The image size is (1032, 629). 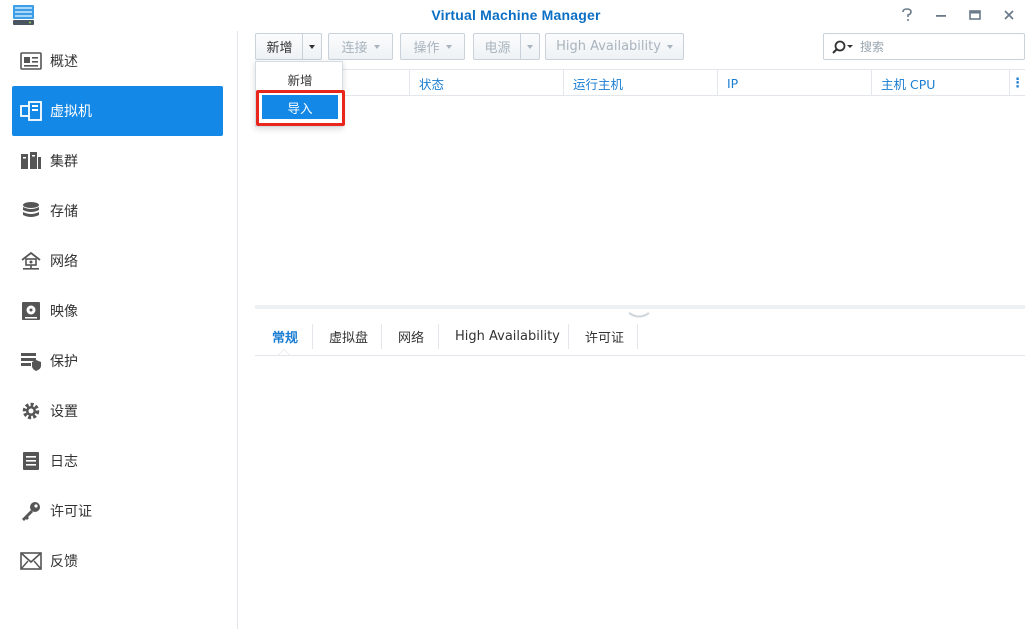 I want to click on column-header-host-cpu: 主机 CPU, so click(x=940, y=83).